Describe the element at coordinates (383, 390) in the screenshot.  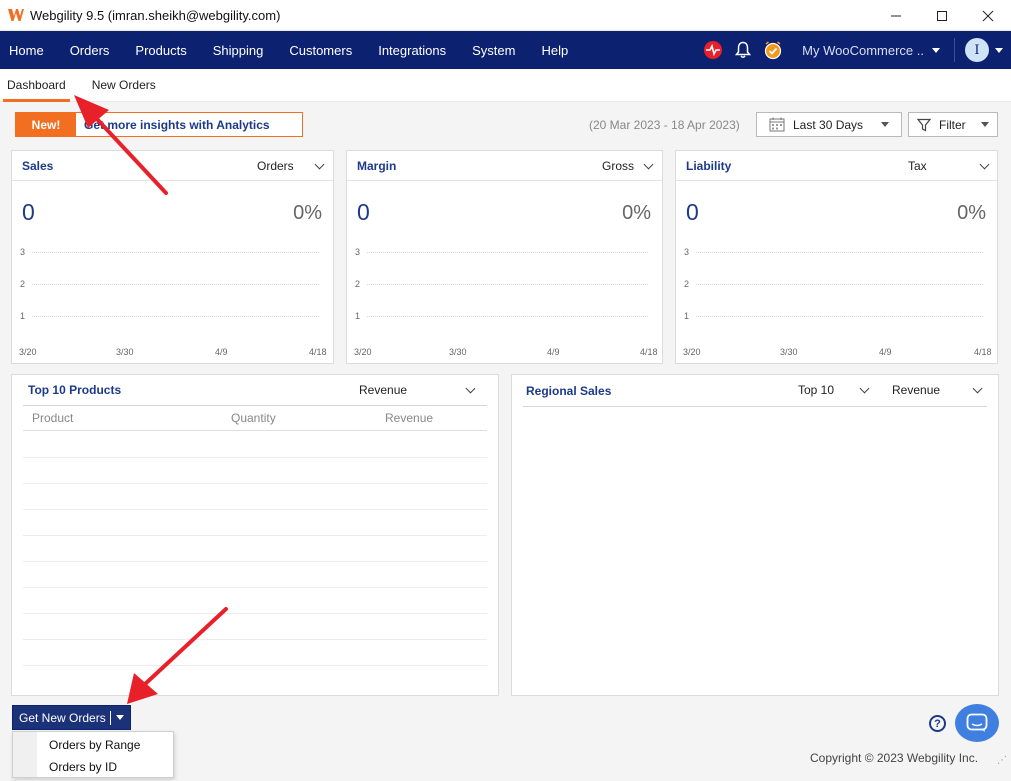
I see `top-products-metric-select: Revenue` at that location.